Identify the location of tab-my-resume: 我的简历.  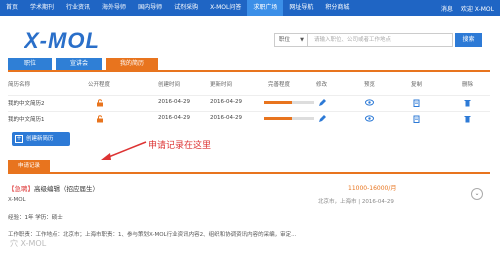
(132, 64).